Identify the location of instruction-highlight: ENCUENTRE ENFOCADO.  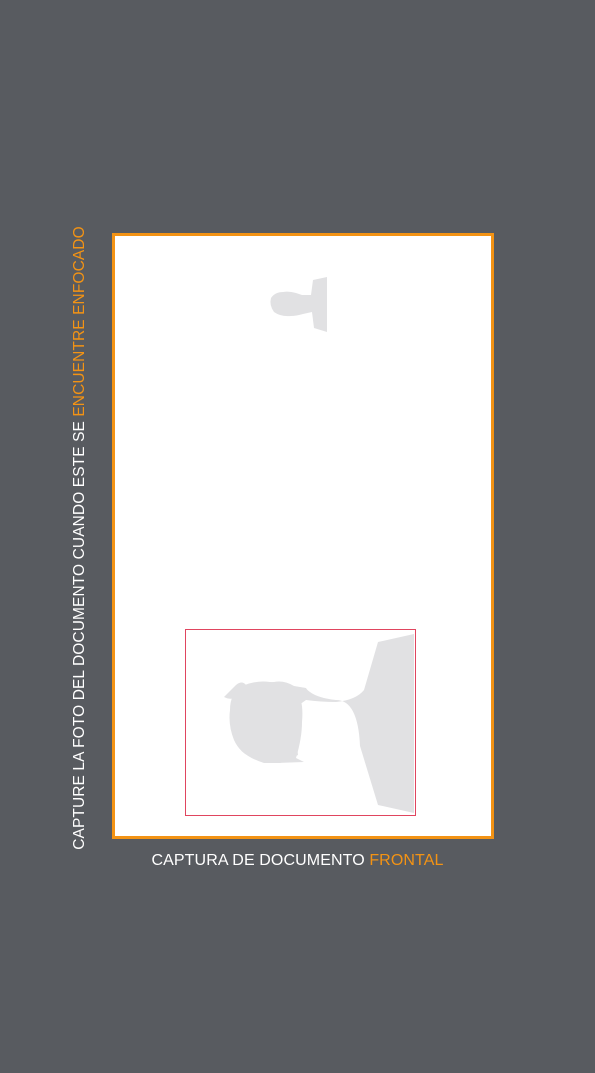
(79, 321).